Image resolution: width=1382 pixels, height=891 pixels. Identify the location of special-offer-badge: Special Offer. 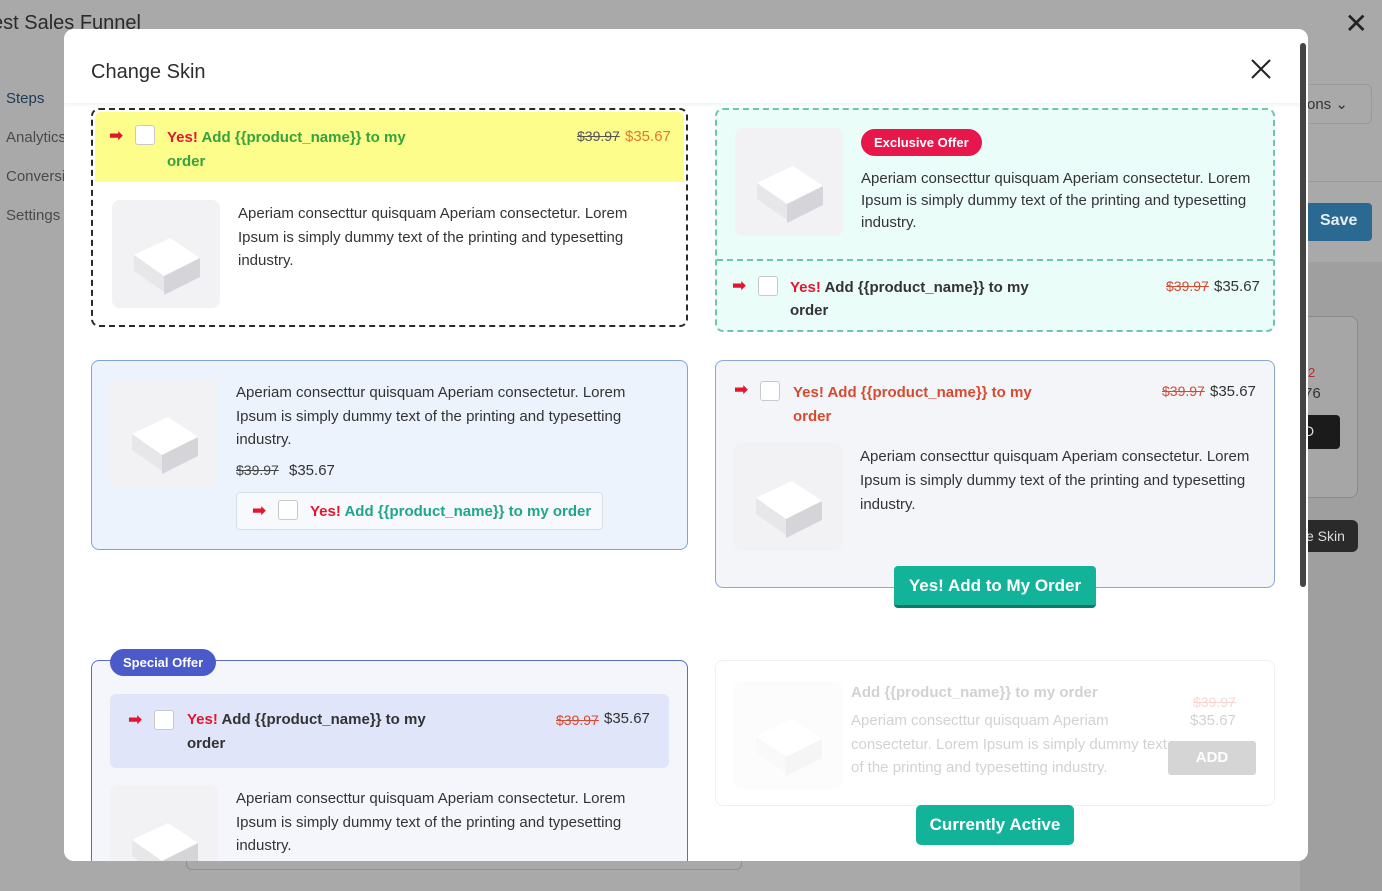
(163, 662).